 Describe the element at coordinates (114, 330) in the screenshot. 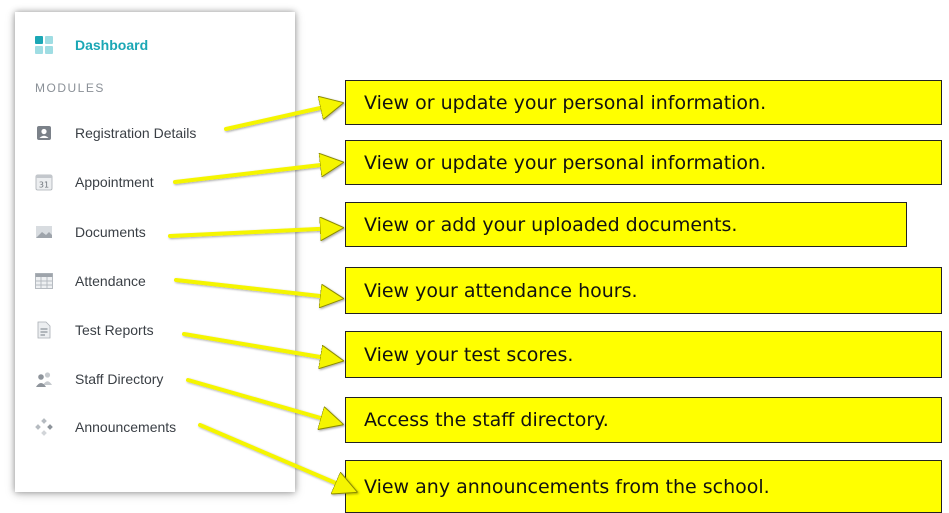

I see `sidebar-item-label: Test Reports` at that location.